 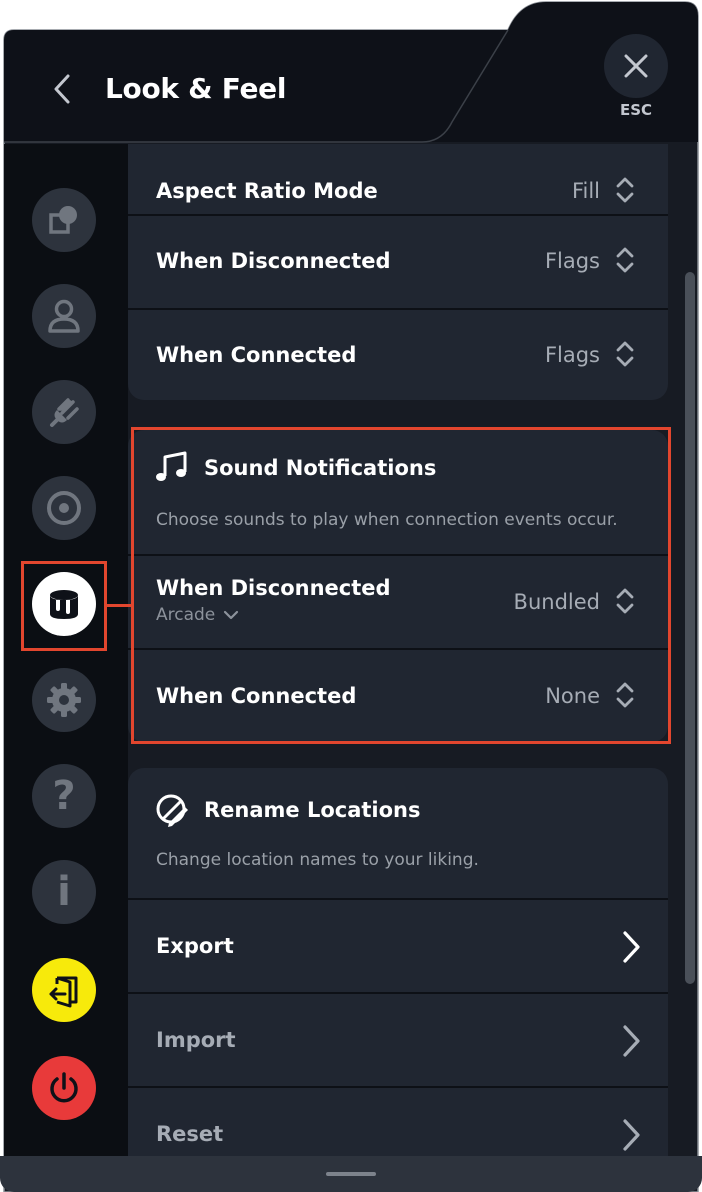 What do you see at coordinates (196, 1040) in the screenshot?
I see `import-label: Import` at bounding box center [196, 1040].